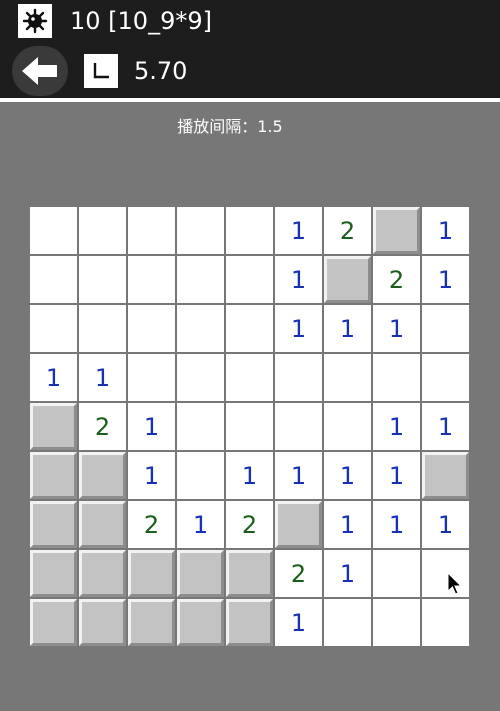 The image size is (500, 711). Describe the element at coordinates (250, 49) in the screenshot. I see `top-bar: 10 [10_9*9] 5.70` at that location.